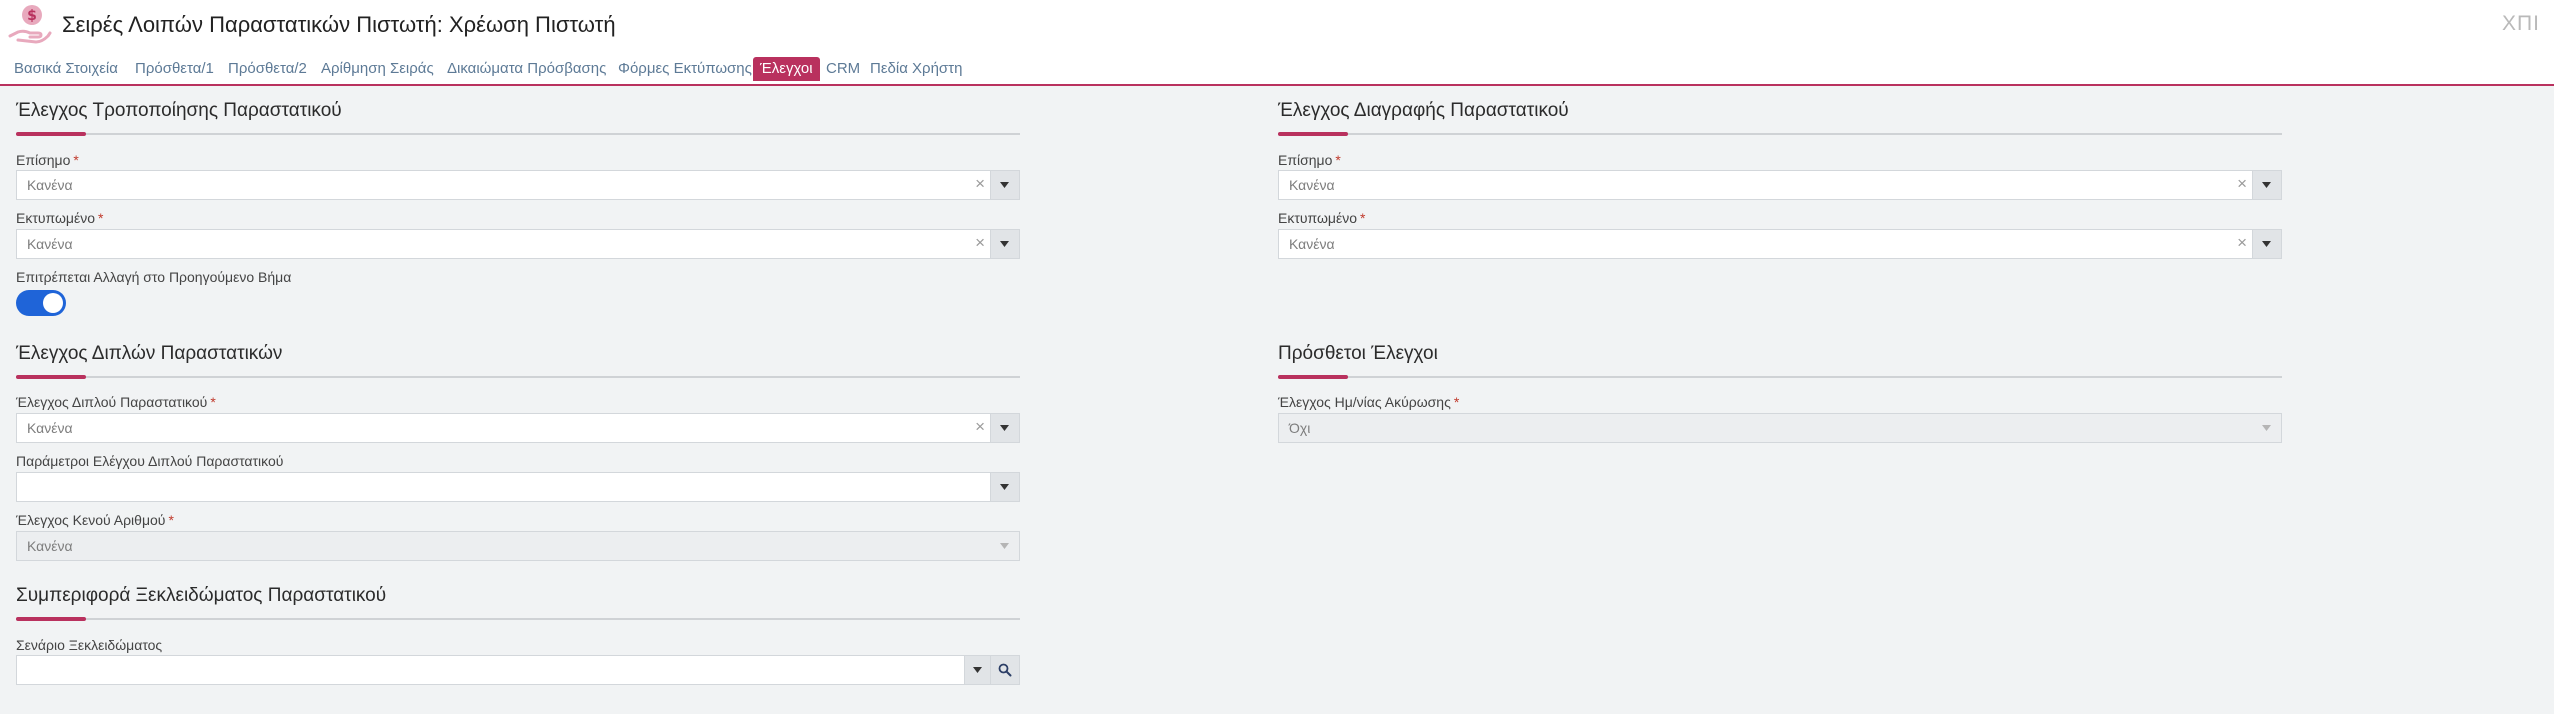 This screenshot has width=2554, height=714. Describe the element at coordinates (174, 68) in the screenshot. I see `tab-additional-1: Πρόσθετα/1` at that location.